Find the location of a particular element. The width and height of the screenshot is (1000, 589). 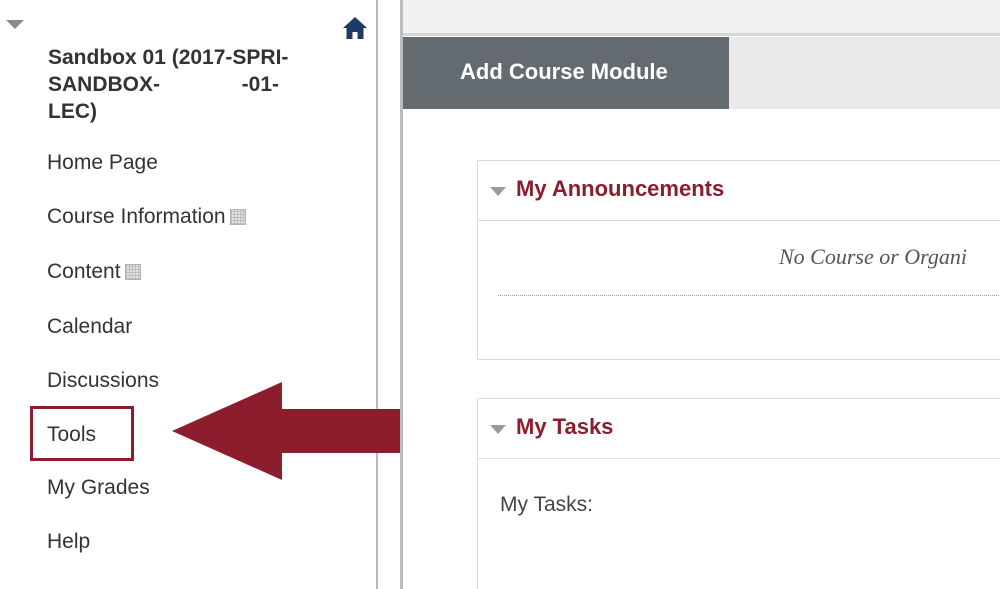

callout-arrow-icon is located at coordinates (287, 431).